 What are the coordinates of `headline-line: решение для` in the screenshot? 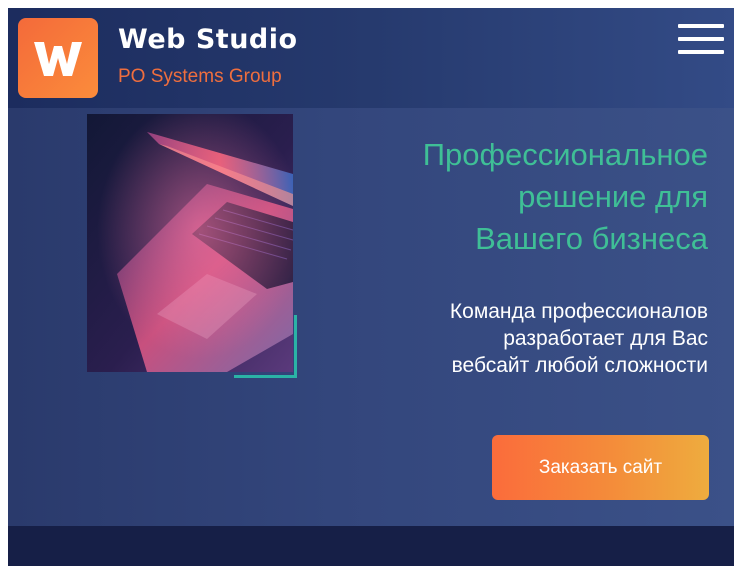 It's located at (613, 196).